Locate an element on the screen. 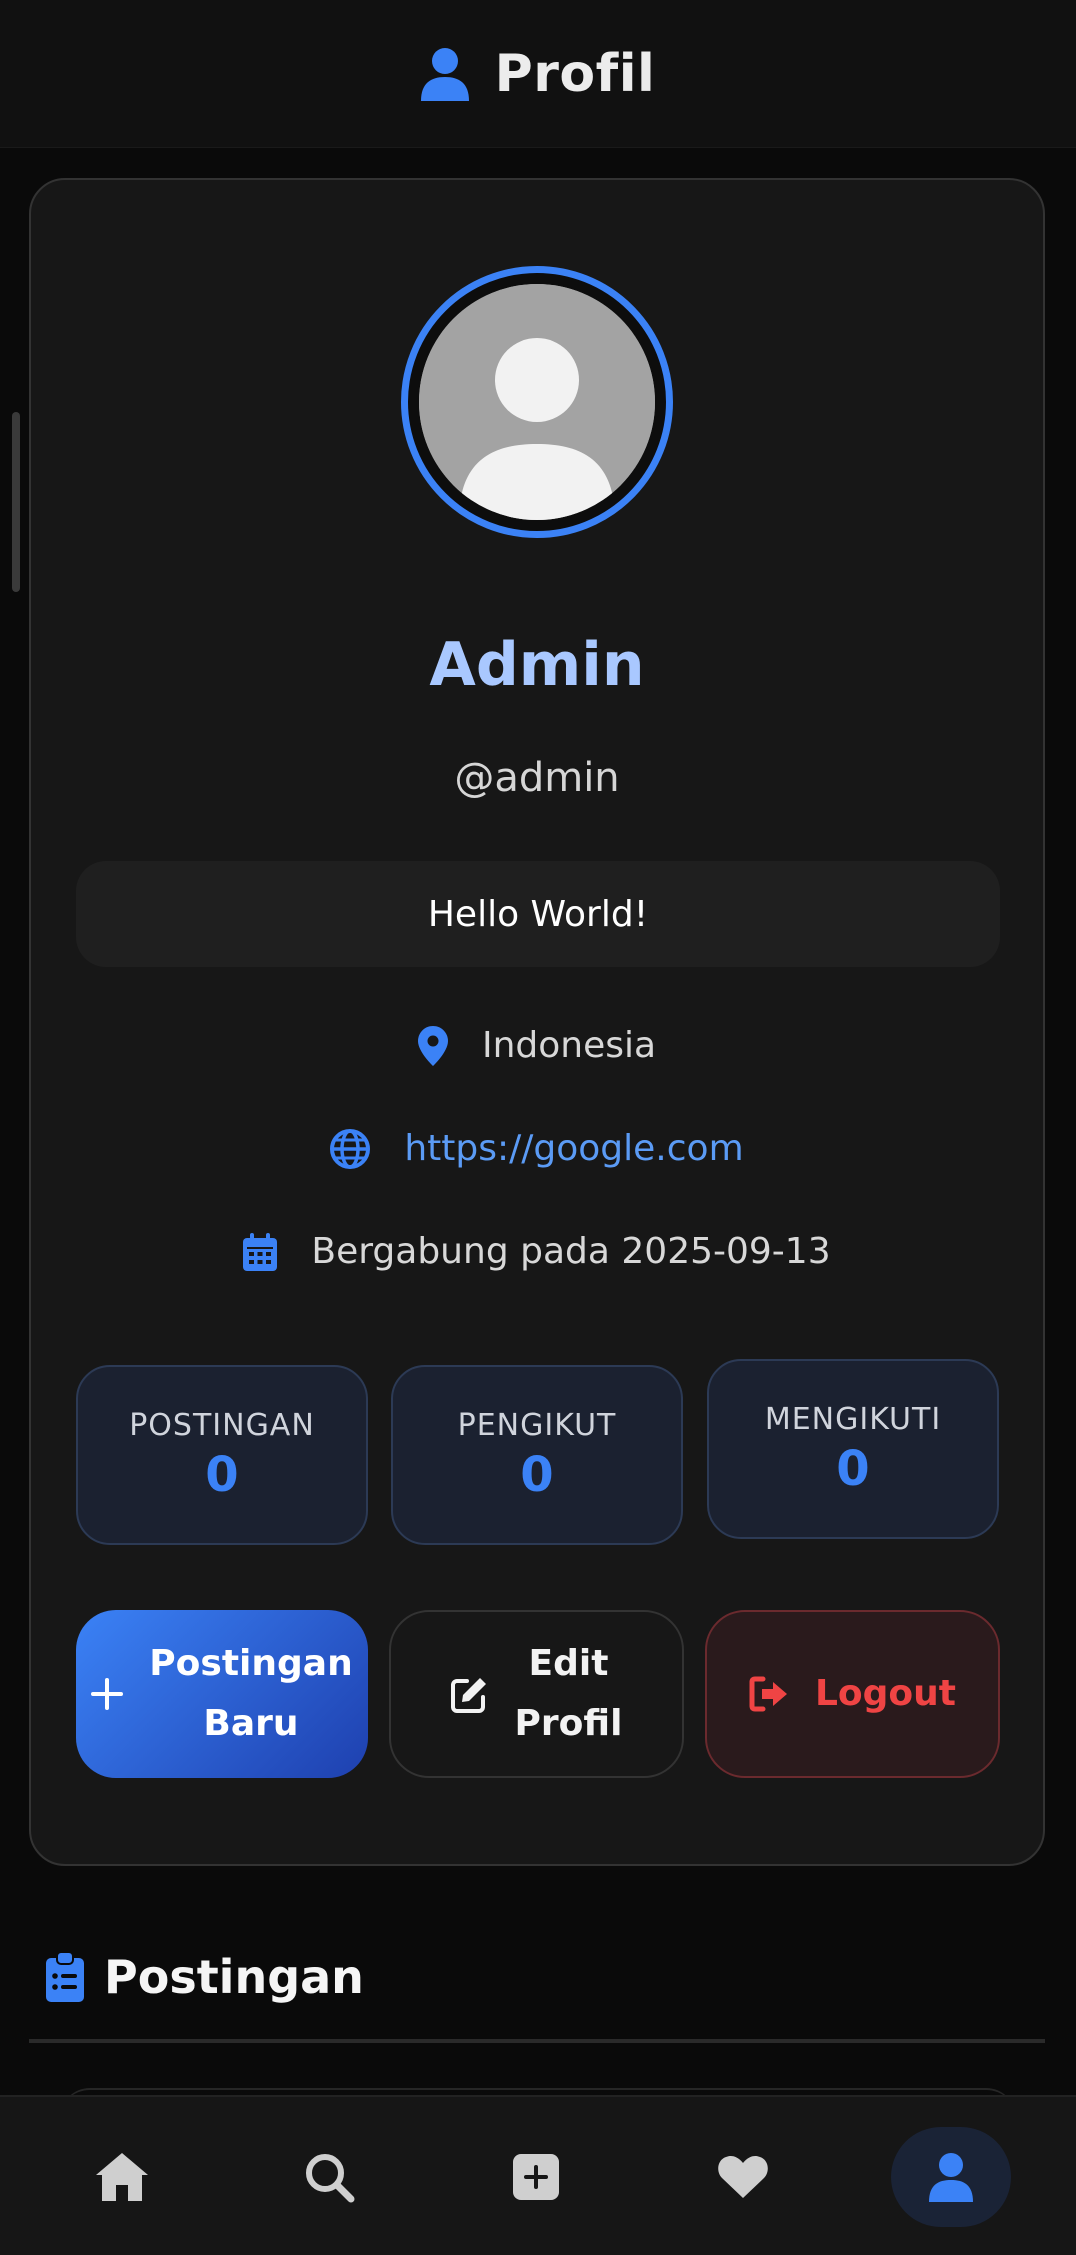  nav-search is located at coordinates (329, 2177).